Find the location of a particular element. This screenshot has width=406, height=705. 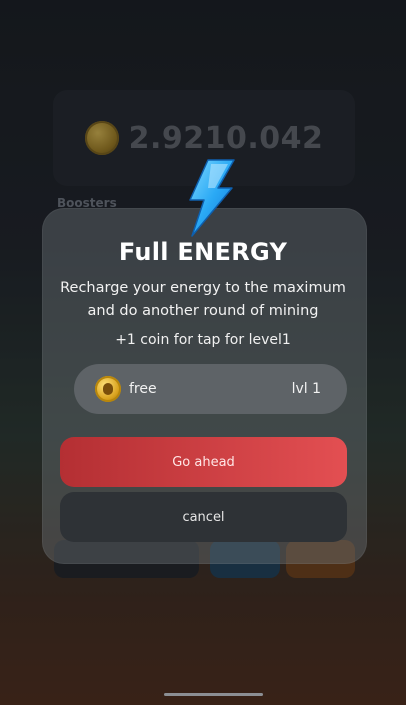

coin-icon is located at coordinates (108, 389).